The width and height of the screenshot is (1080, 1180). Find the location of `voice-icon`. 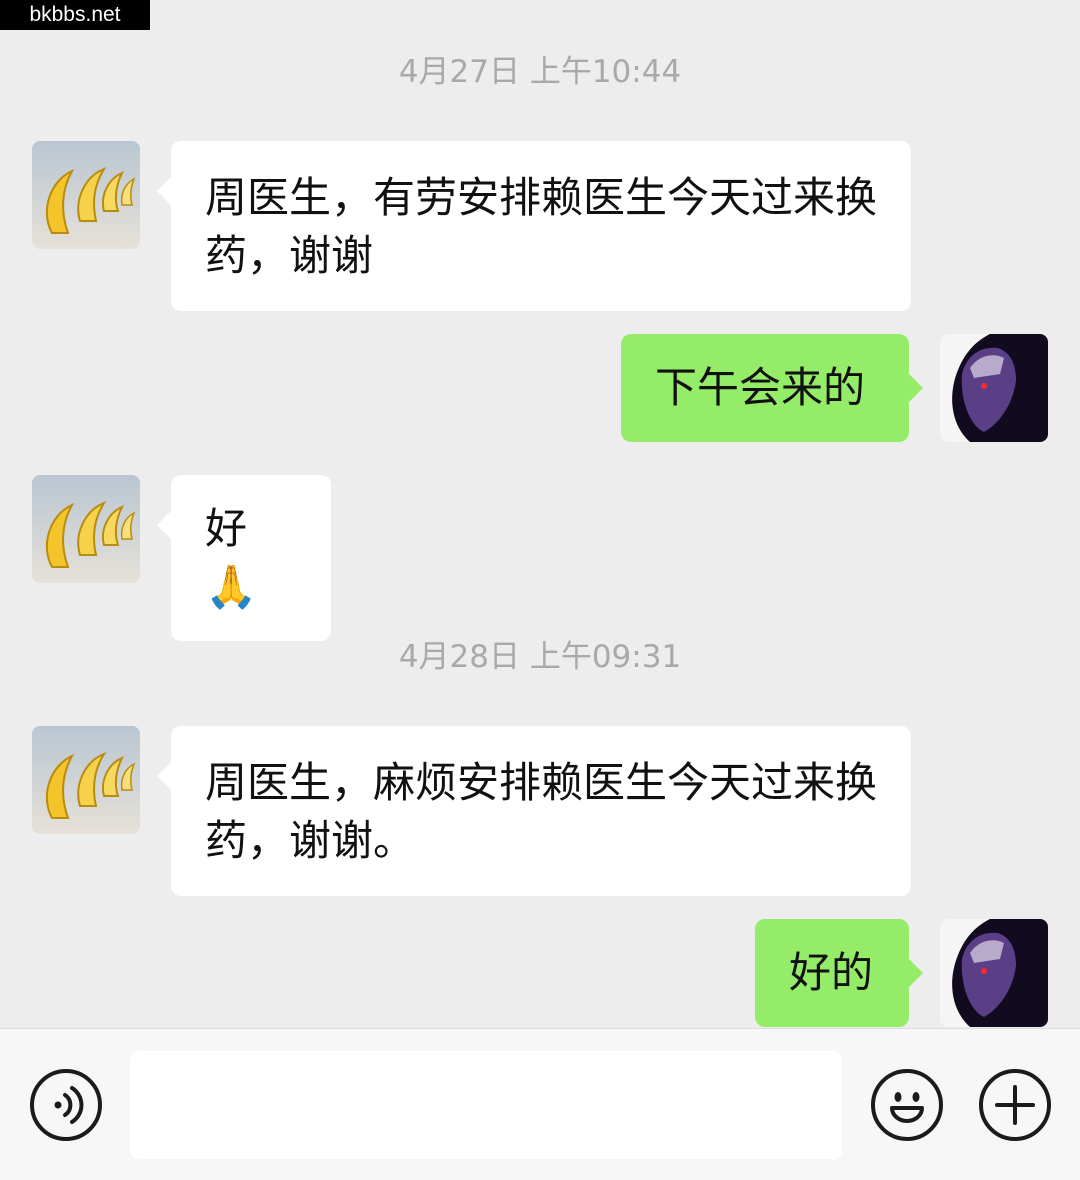

voice-icon is located at coordinates (66, 1105).